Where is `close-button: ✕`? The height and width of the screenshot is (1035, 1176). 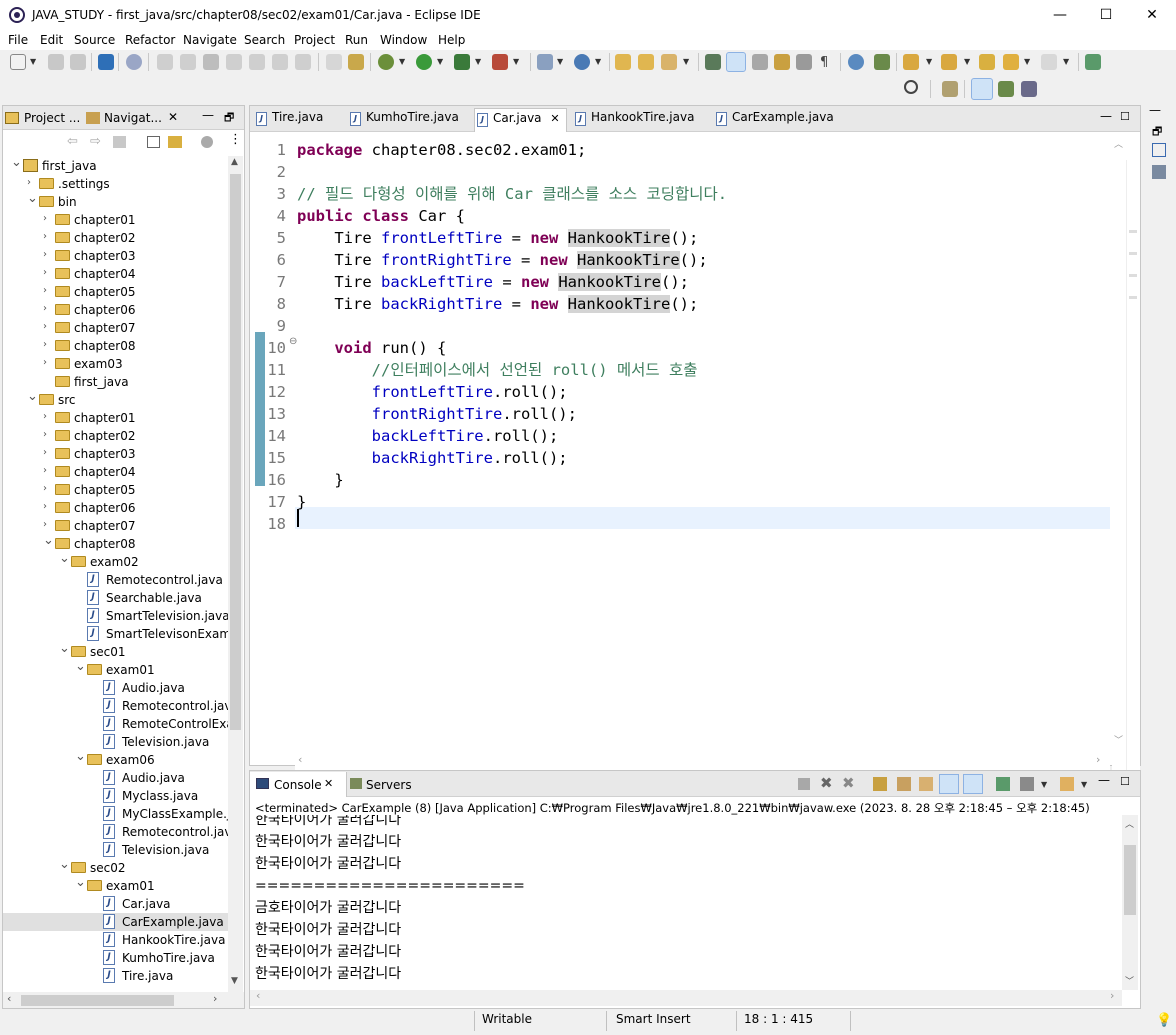 close-button: ✕ is located at coordinates (1152, 15).